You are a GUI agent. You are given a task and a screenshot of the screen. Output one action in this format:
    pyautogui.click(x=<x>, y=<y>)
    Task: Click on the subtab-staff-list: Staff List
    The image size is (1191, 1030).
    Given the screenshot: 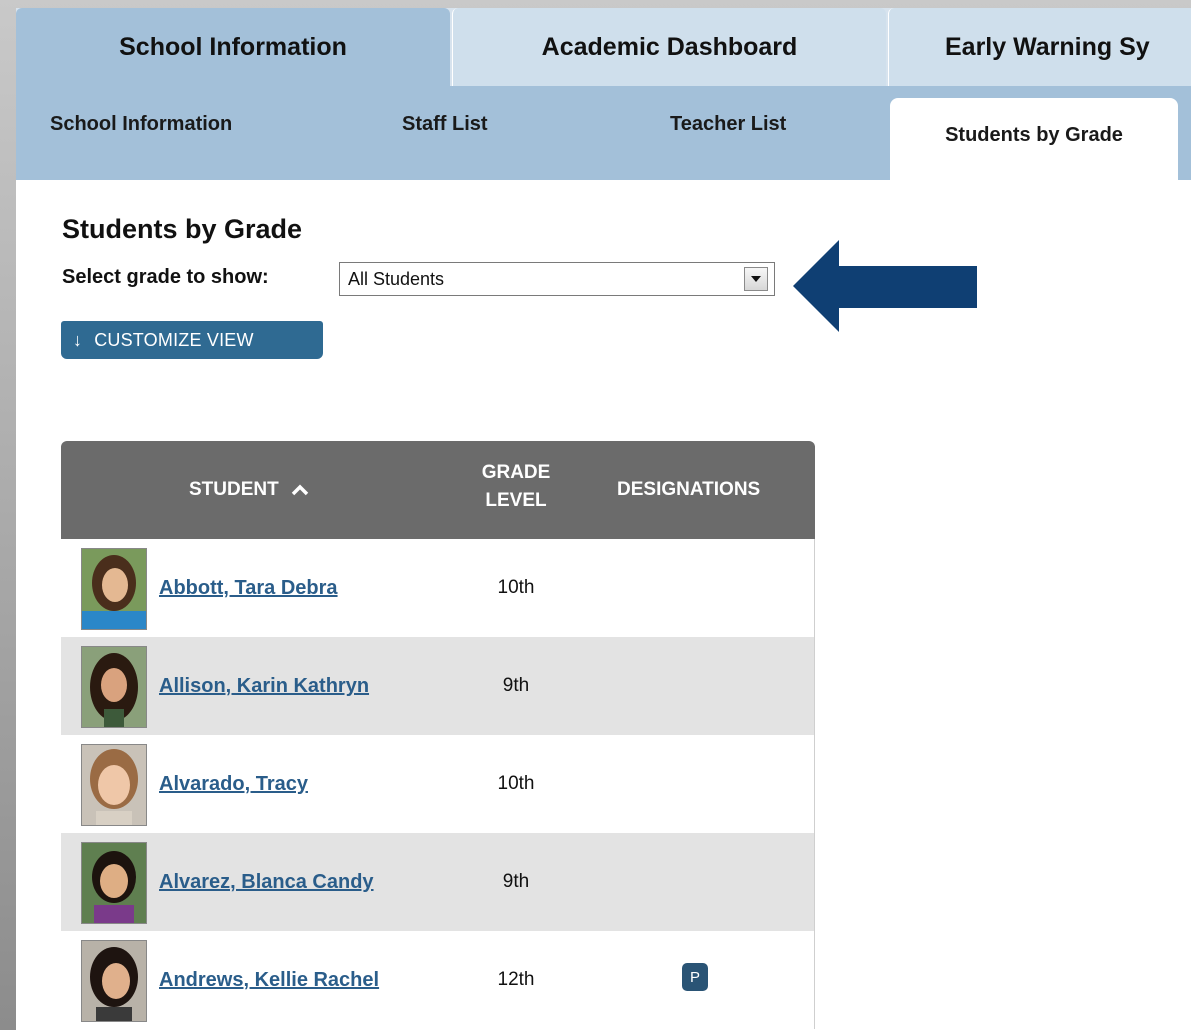 What is the action you would take?
    pyautogui.click(x=445, y=133)
    